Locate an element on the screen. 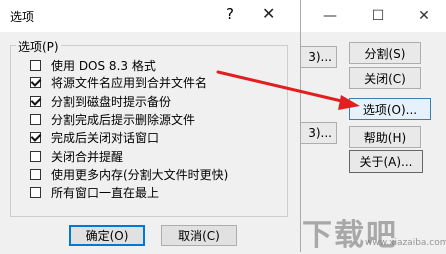 This screenshot has width=446, height=254. arrow-shaft is located at coordinates (284, 87).